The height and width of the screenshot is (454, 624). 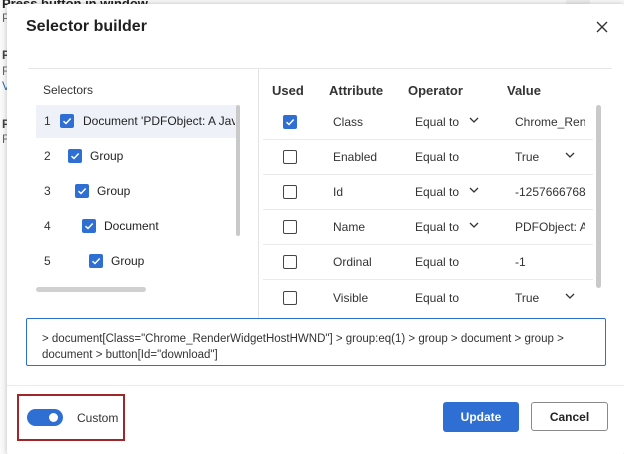 What do you see at coordinates (481, 417) in the screenshot?
I see `update-button: Update` at bounding box center [481, 417].